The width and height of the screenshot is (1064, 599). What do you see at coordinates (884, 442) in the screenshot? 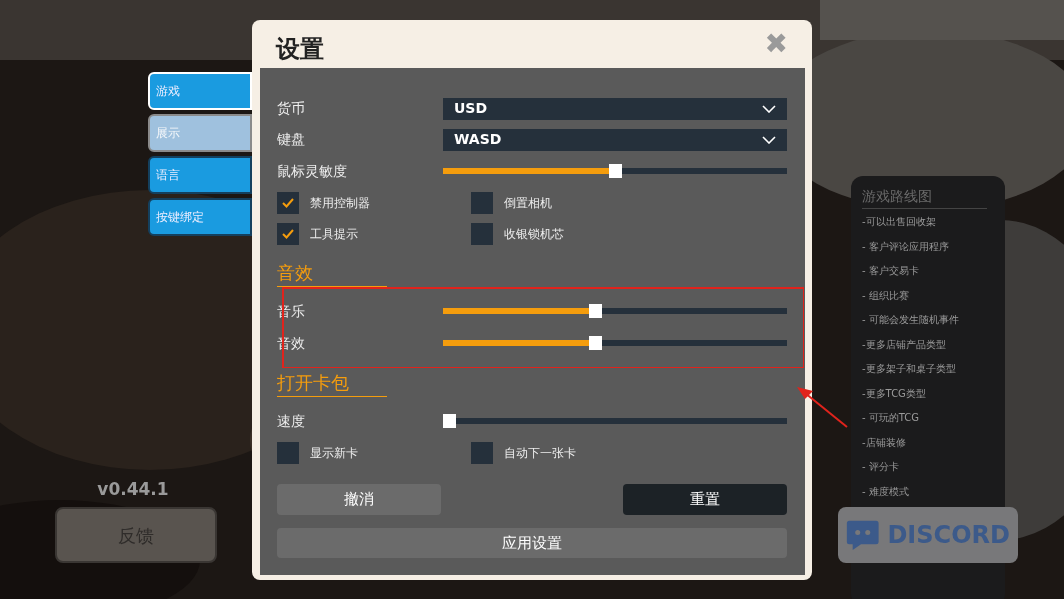
I see `roadmap-item: -店铺装修` at bounding box center [884, 442].